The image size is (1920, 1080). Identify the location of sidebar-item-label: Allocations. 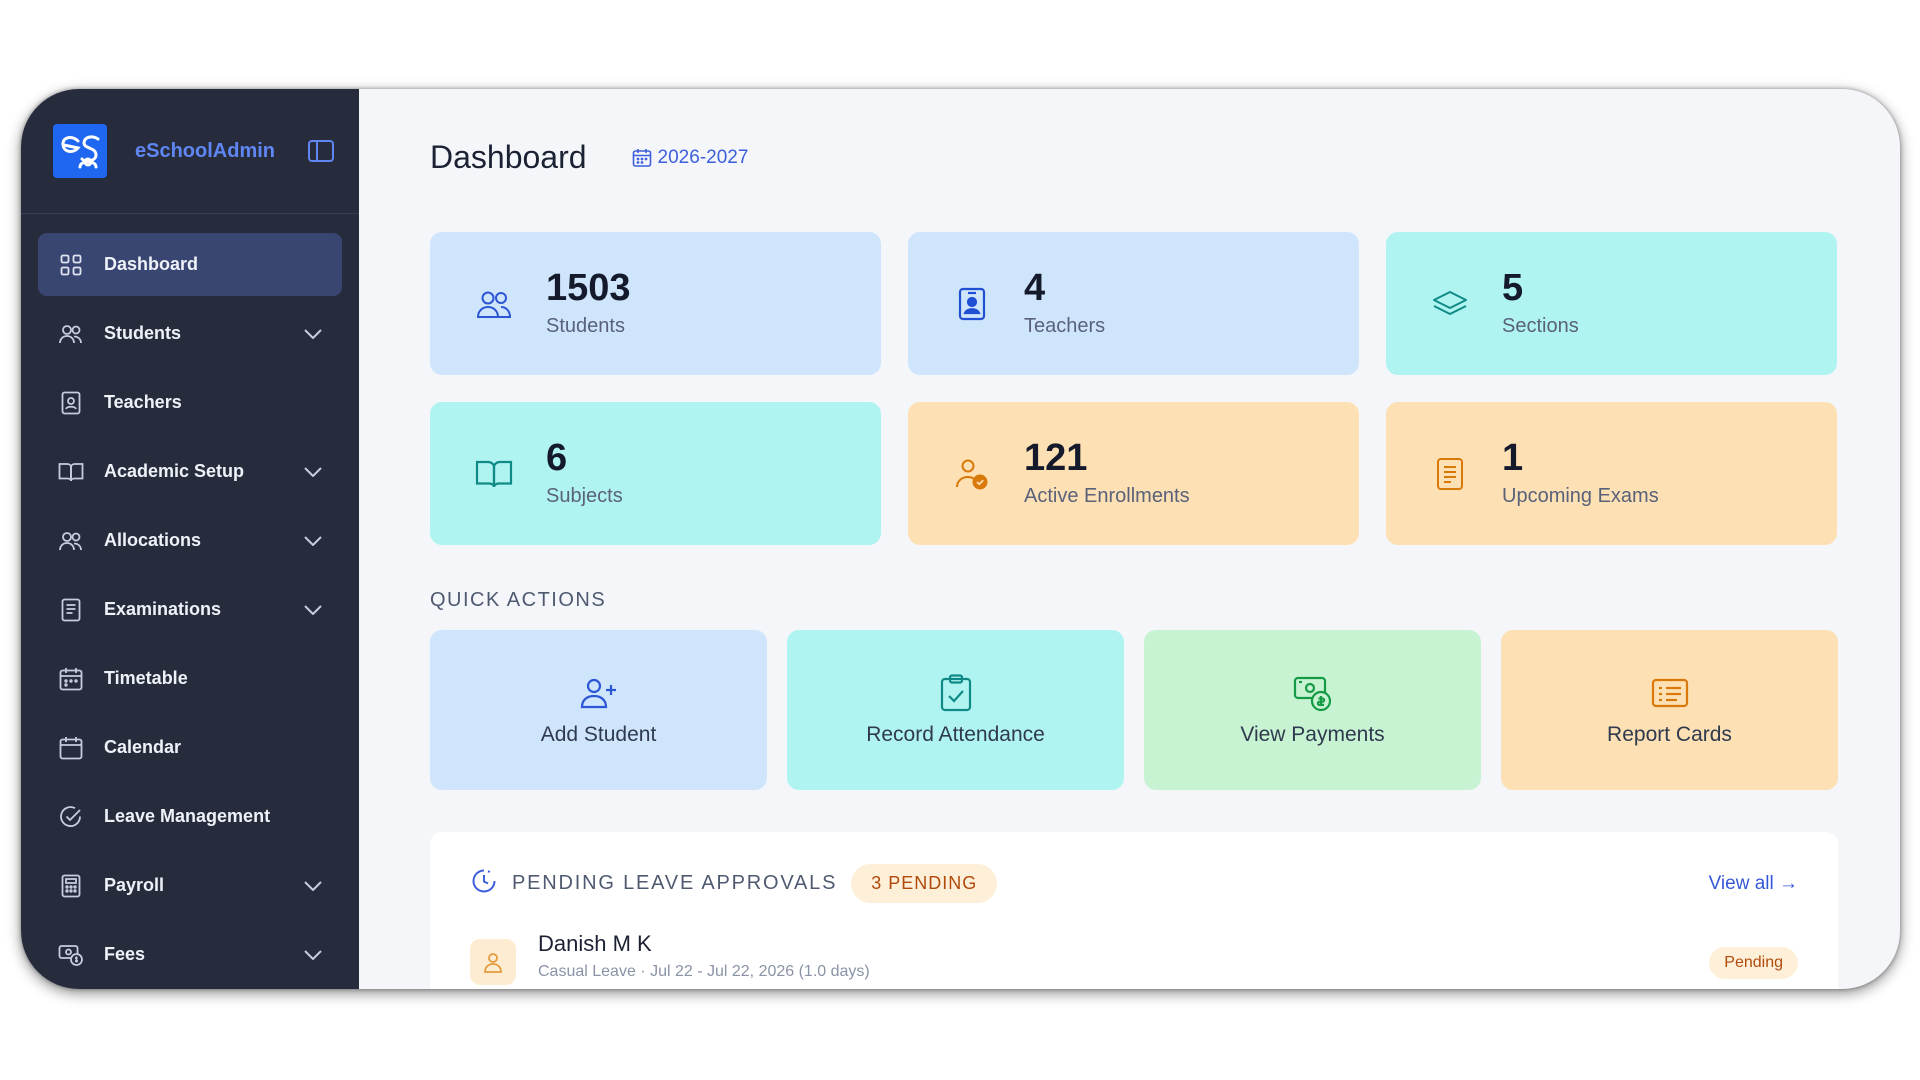
(153, 540).